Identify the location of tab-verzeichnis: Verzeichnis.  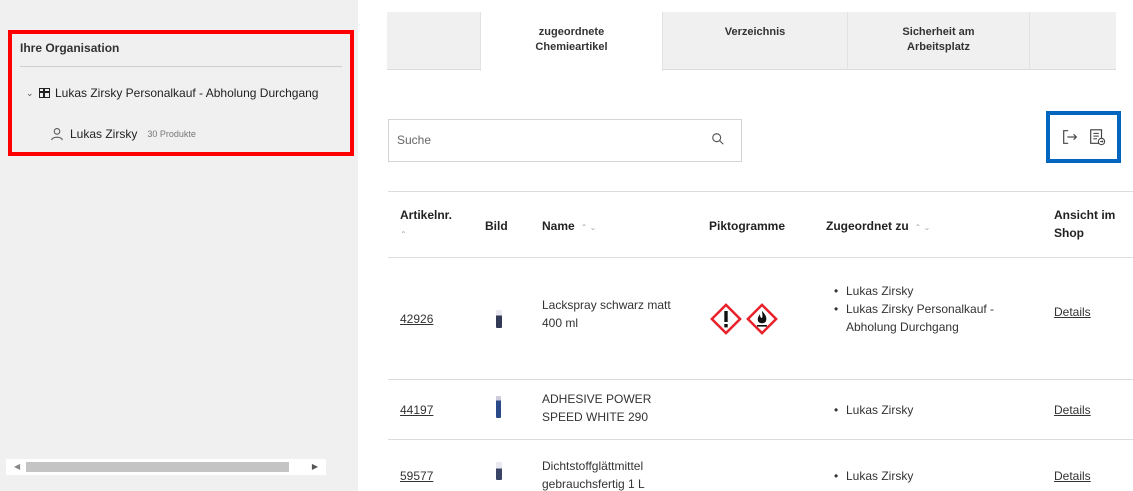
(755, 41).